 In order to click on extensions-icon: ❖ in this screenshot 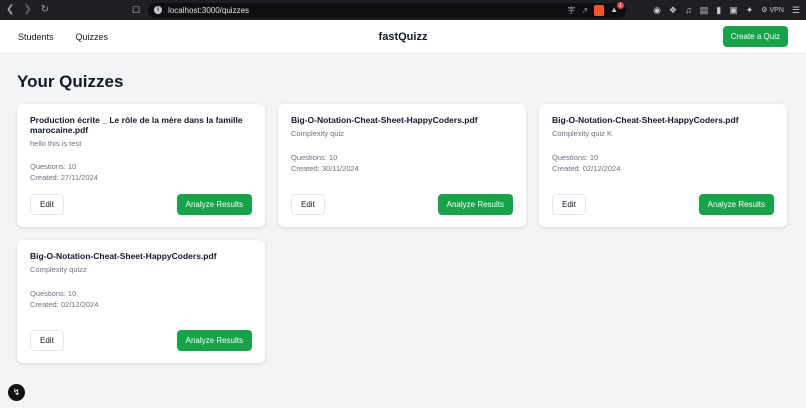, I will do `click(673, 10)`.